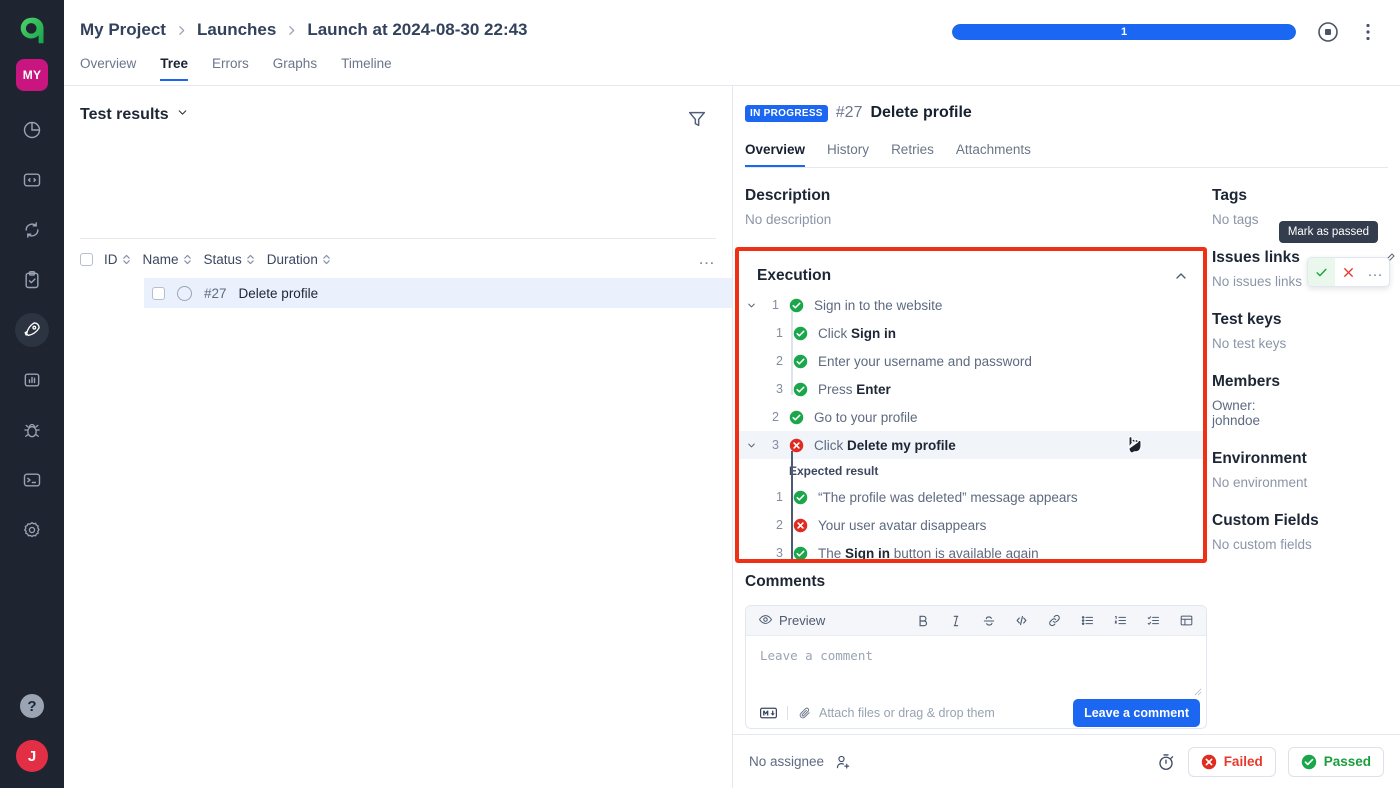  Describe the element at coordinates (791, 621) in the screenshot. I see `preview-toggle: Preview` at that location.